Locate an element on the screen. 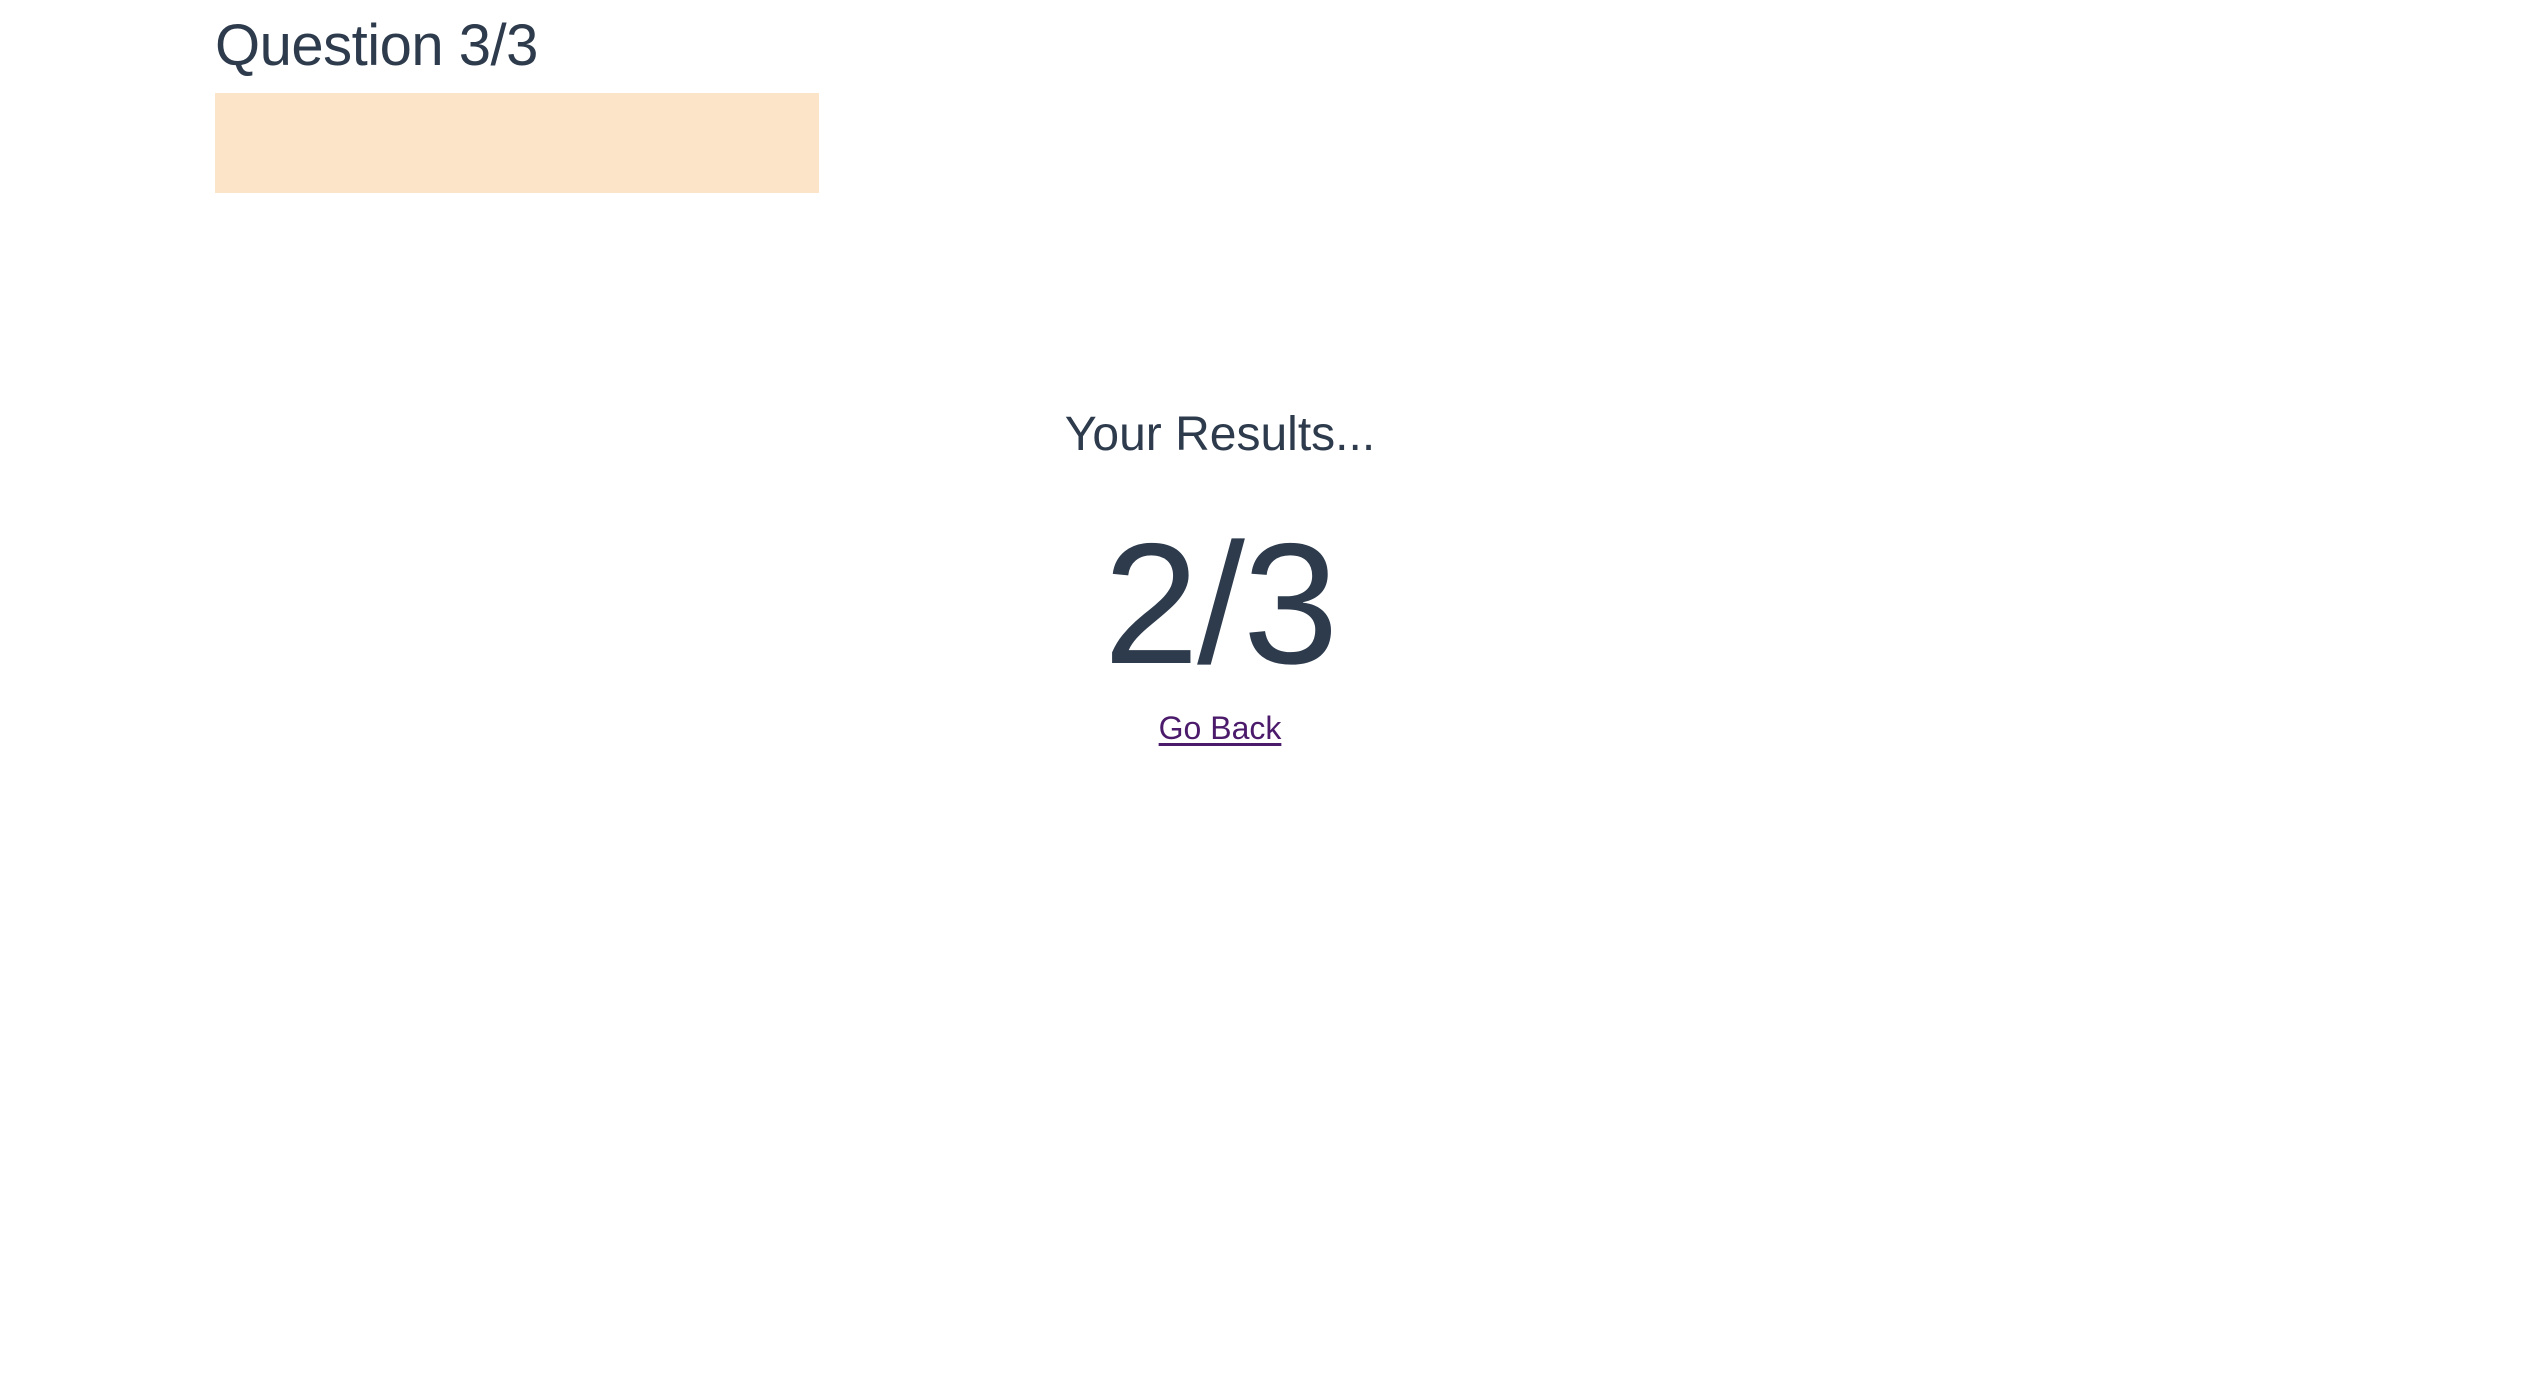 This screenshot has height=1380, width=2534. question-counter: Question 3/3 is located at coordinates (376, 45).